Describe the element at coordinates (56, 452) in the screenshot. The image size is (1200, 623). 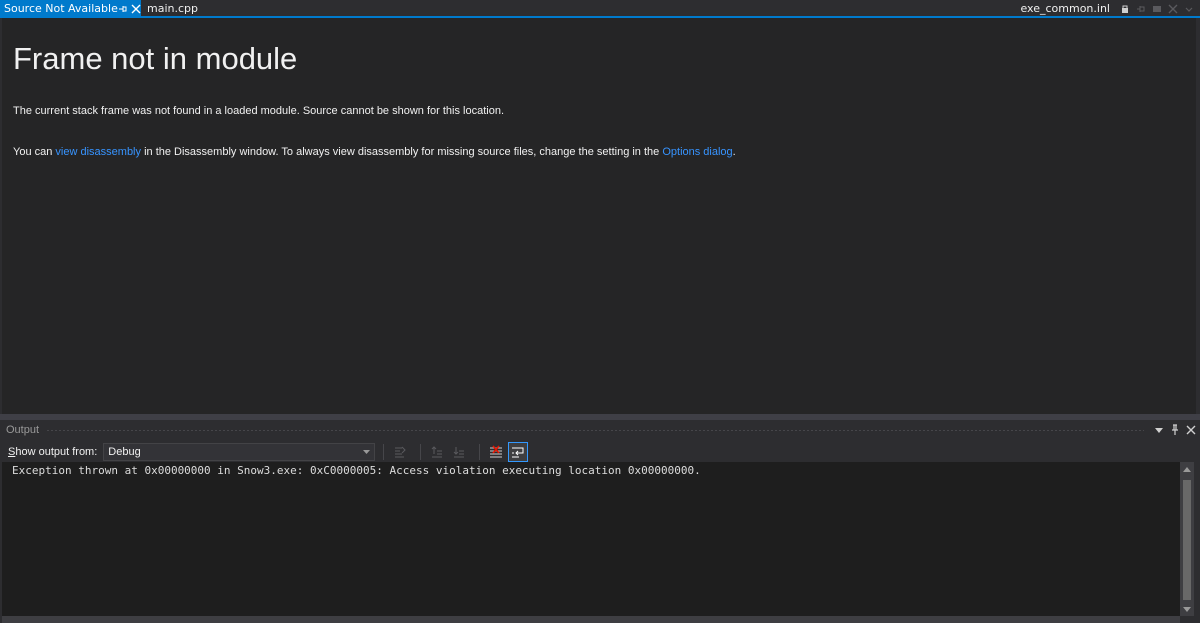
I see `label-rest: how output from:` at that location.